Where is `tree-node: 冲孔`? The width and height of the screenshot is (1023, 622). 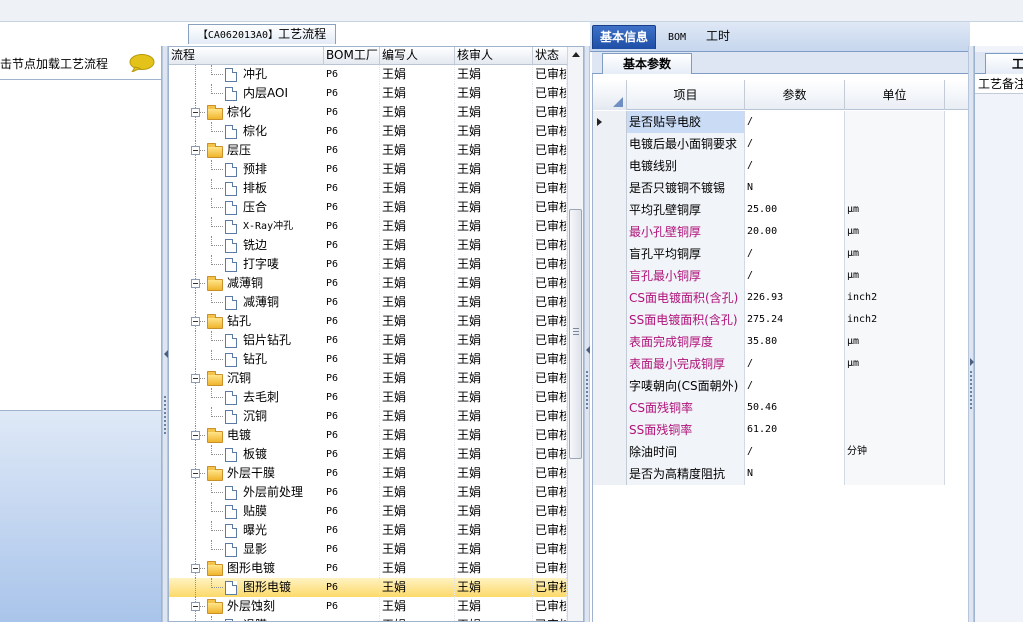 tree-node: 冲孔 is located at coordinates (245, 74).